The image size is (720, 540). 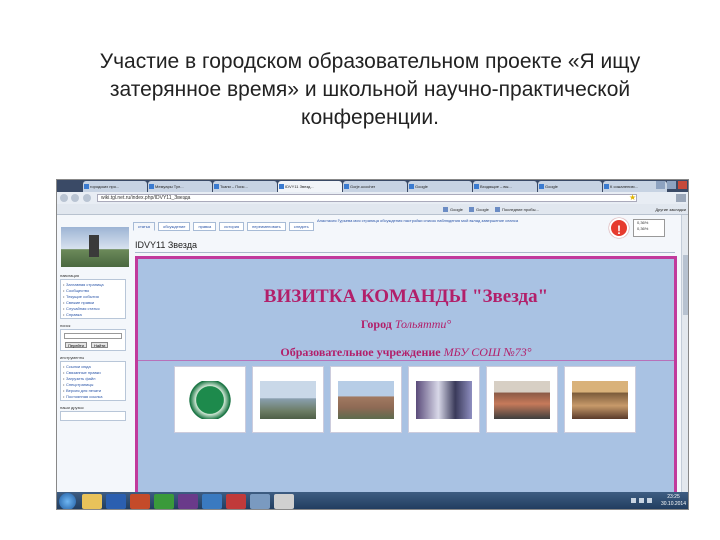 What do you see at coordinates (144, 226) in the screenshot?
I see `tab-article: статья` at bounding box center [144, 226].